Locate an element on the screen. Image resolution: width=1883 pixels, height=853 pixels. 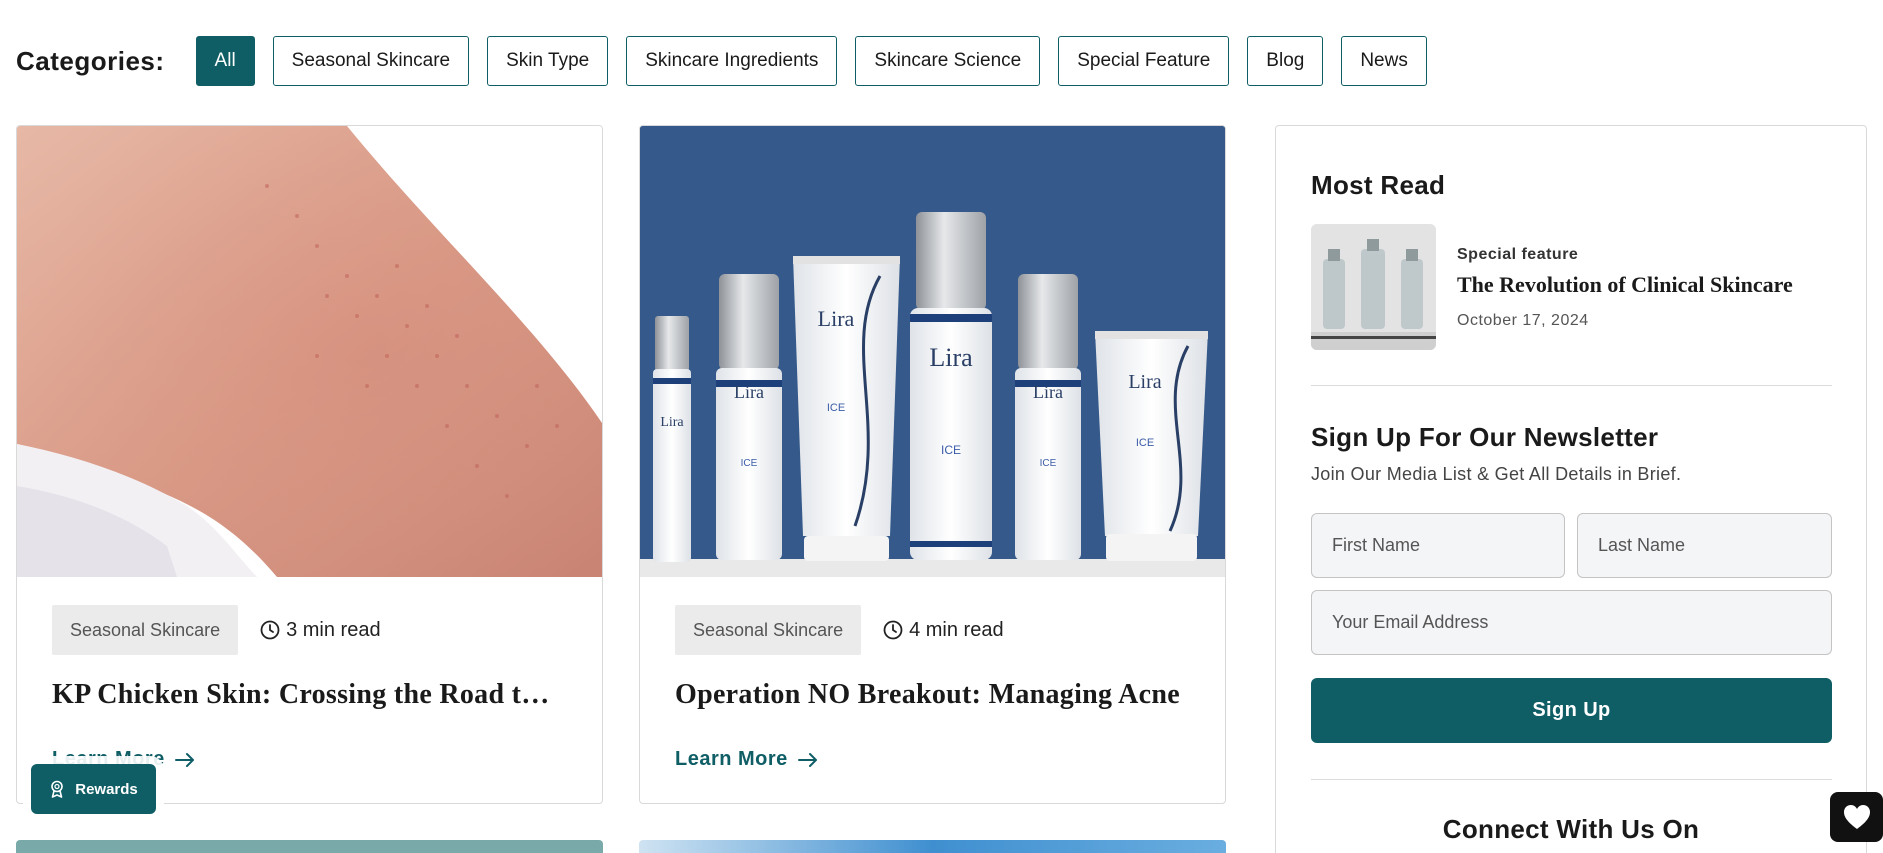
most-read-title: The Revolution of Clinical Skincare is located at coordinates (1625, 285).